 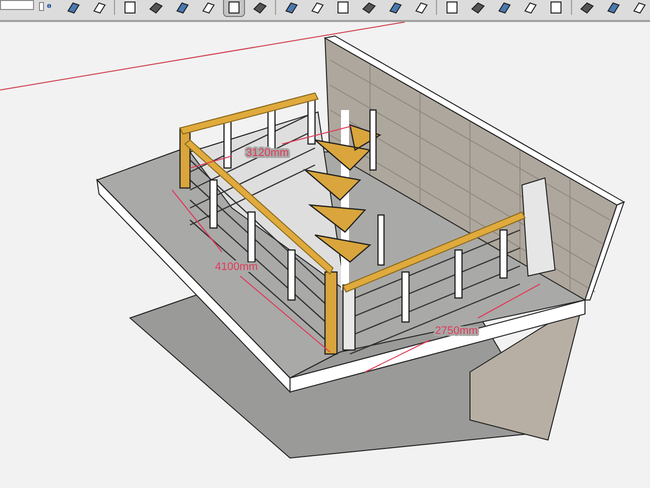 I want to click on toolbar-button, so click(x=234, y=8).